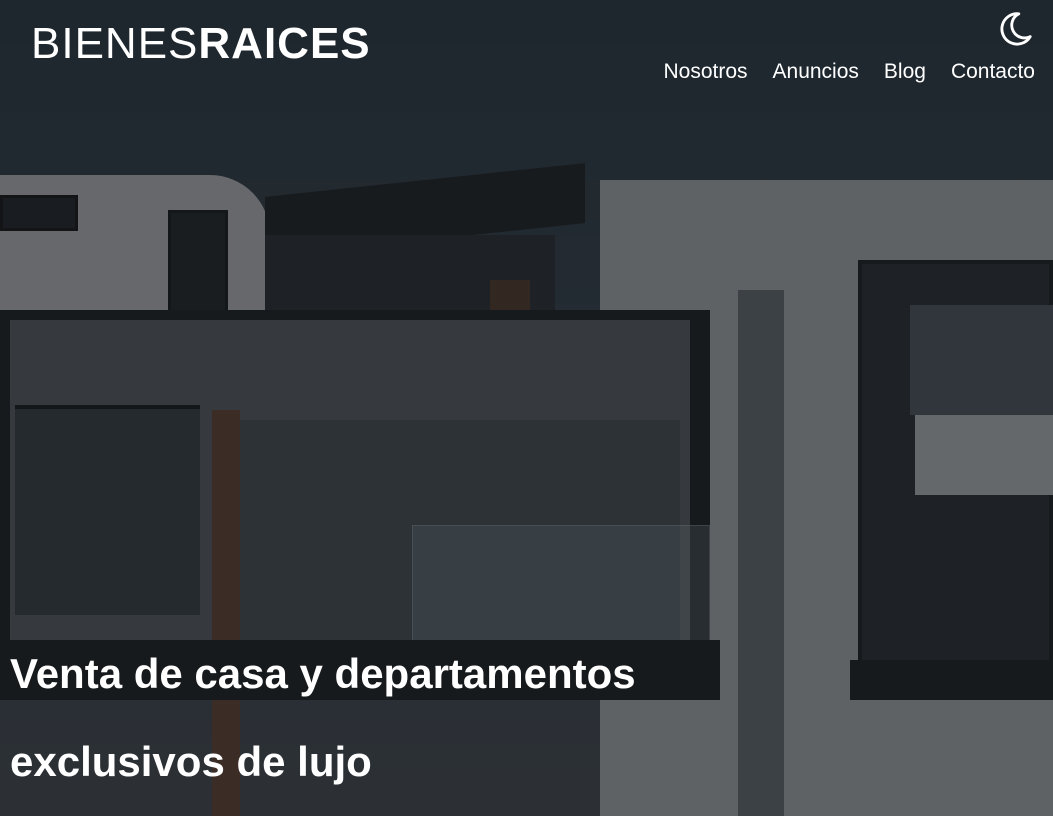  Describe the element at coordinates (905, 72) in the screenshot. I see `nav-link-blog: Blog` at that location.